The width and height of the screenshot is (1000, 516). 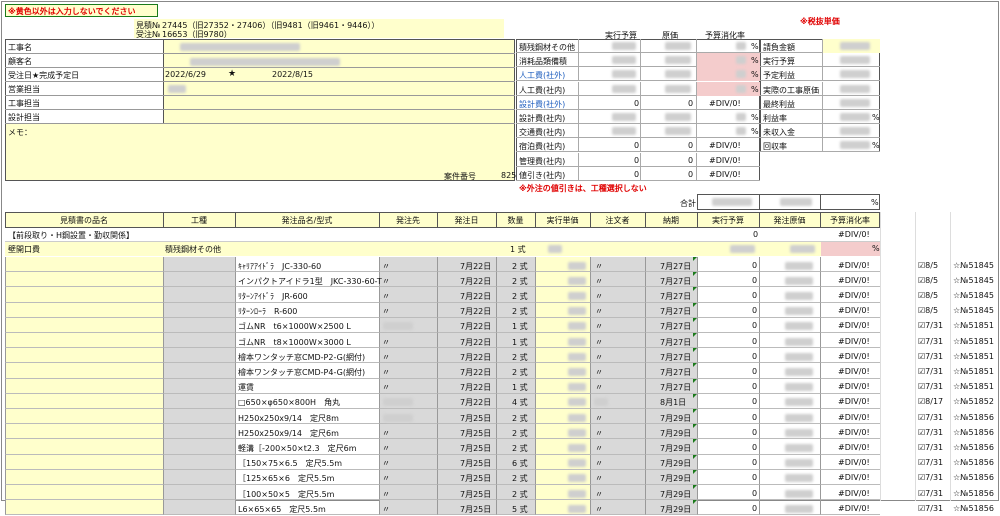 I want to click on row-order-date: 7月22日, so click(x=476, y=388).